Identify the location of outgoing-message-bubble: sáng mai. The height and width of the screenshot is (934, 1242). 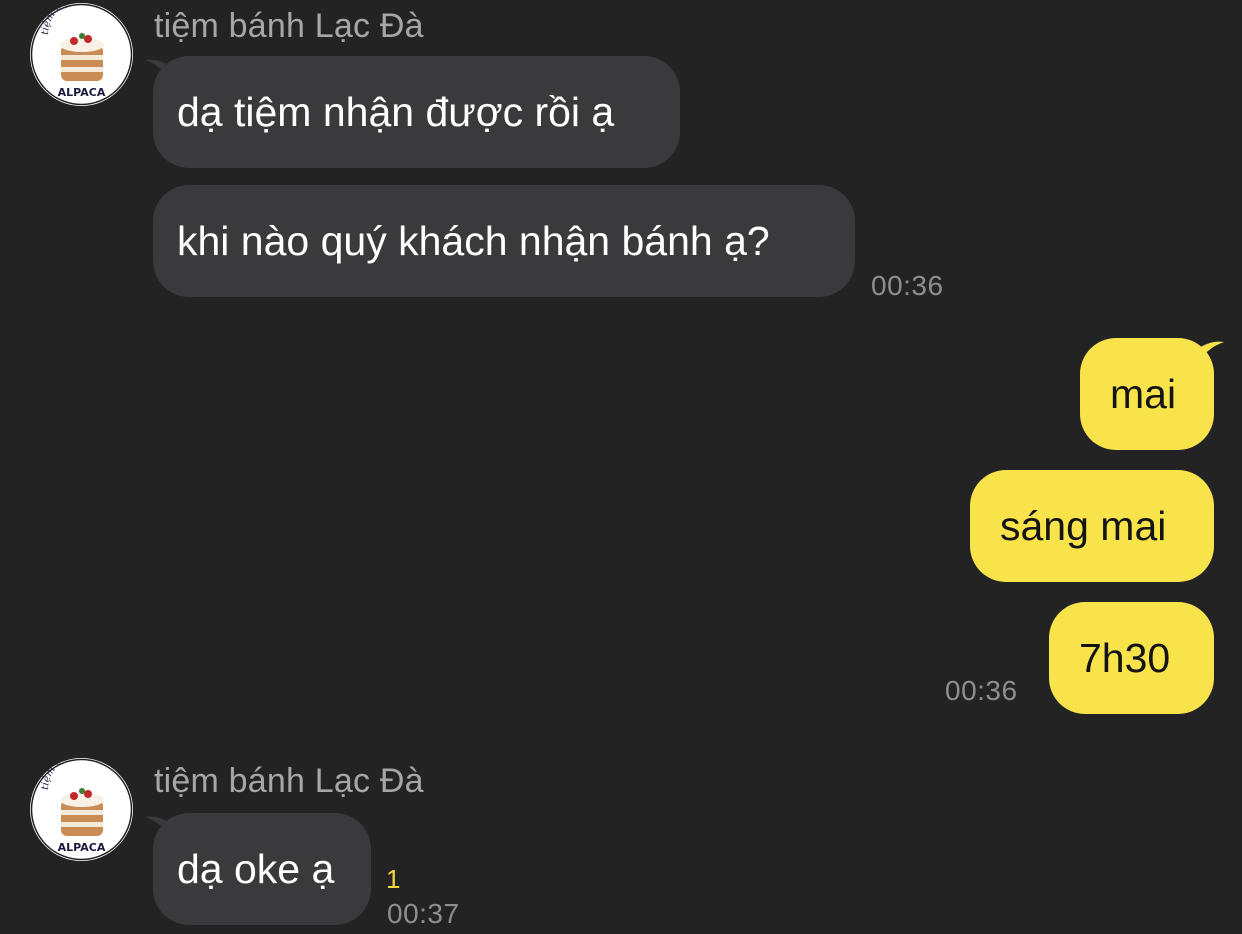
(1092, 526).